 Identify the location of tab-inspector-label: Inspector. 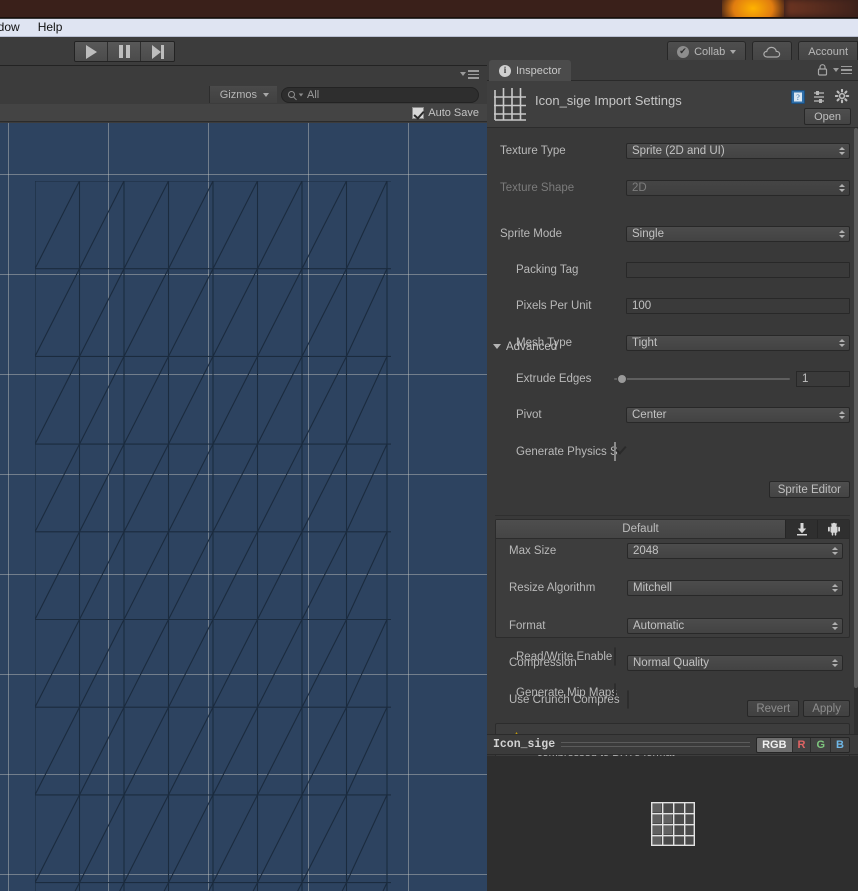
(539, 70).